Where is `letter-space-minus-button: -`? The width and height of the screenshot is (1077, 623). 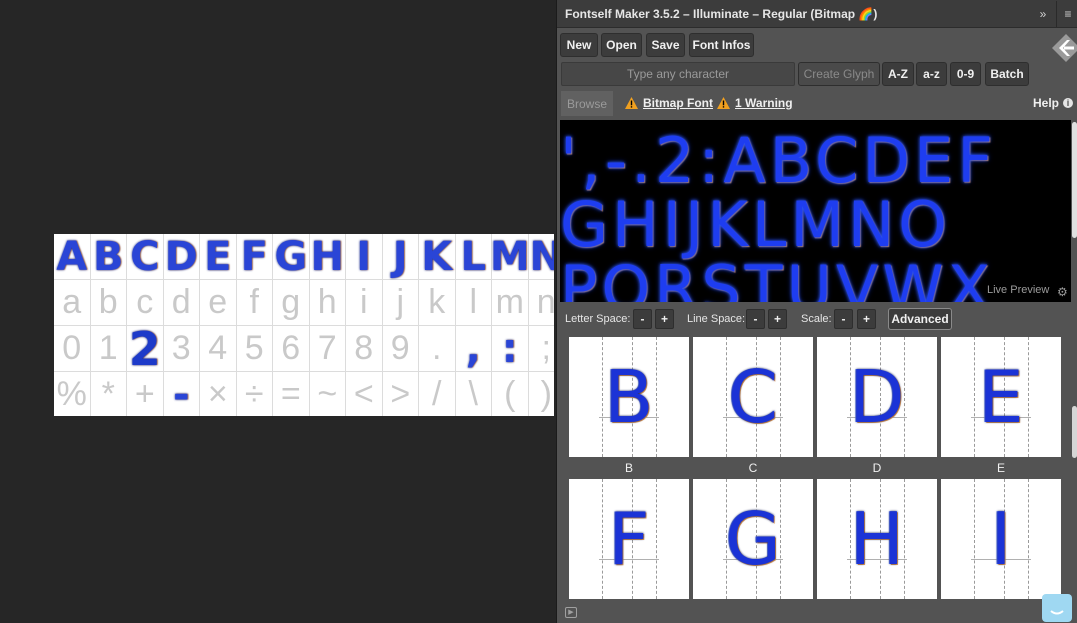 letter-space-minus-button: - is located at coordinates (642, 319).